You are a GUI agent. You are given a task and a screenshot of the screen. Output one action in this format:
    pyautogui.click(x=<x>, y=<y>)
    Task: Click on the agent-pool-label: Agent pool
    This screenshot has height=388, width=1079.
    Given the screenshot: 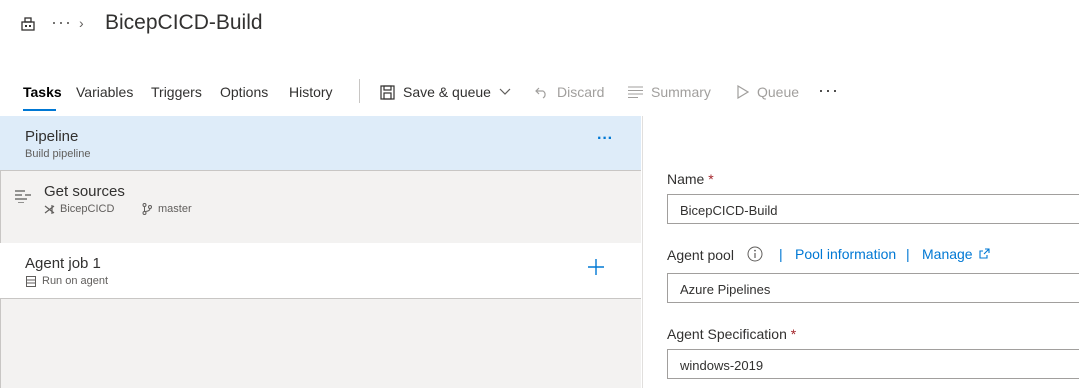 What is the action you would take?
    pyautogui.click(x=700, y=255)
    